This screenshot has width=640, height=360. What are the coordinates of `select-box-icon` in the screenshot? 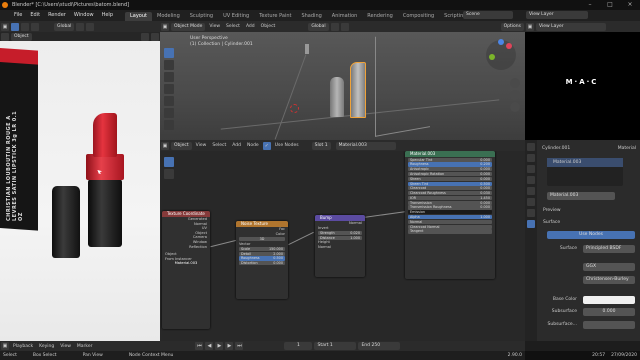 It's located at (15, 26).